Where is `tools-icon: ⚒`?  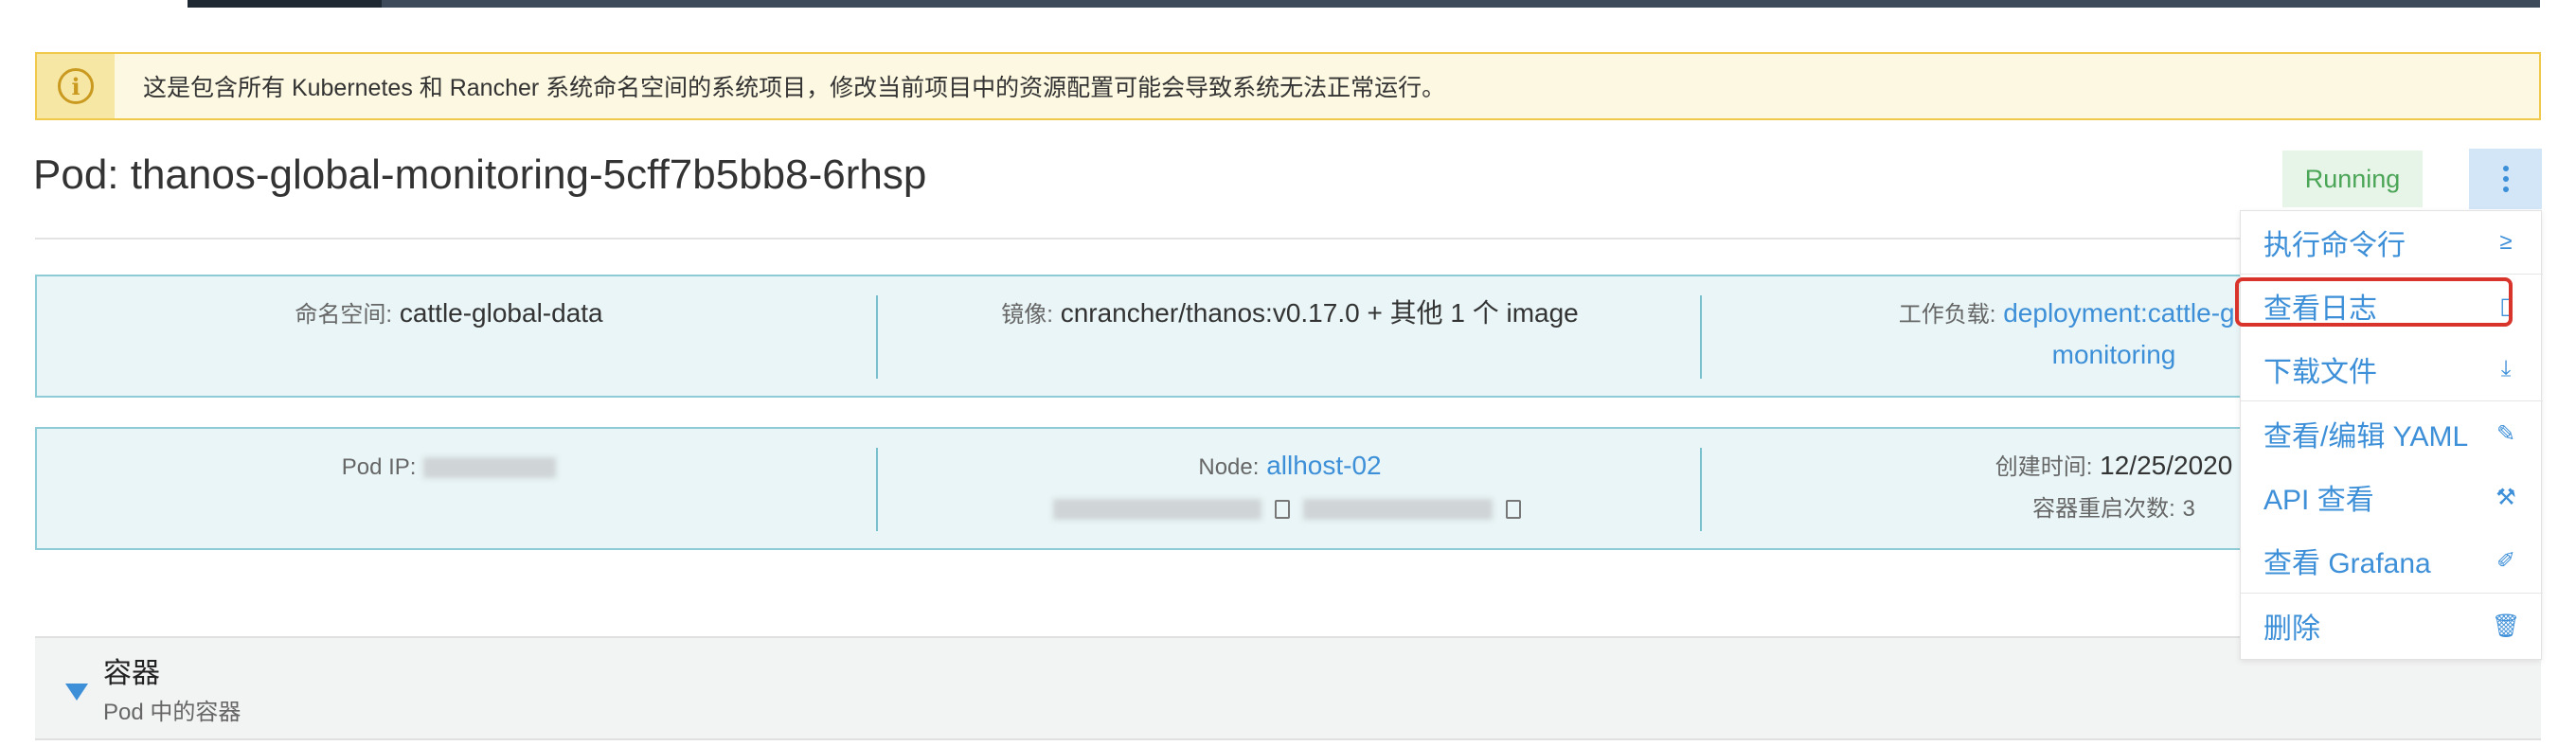
tools-icon: ⚒ is located at coordinates (2506, 497).